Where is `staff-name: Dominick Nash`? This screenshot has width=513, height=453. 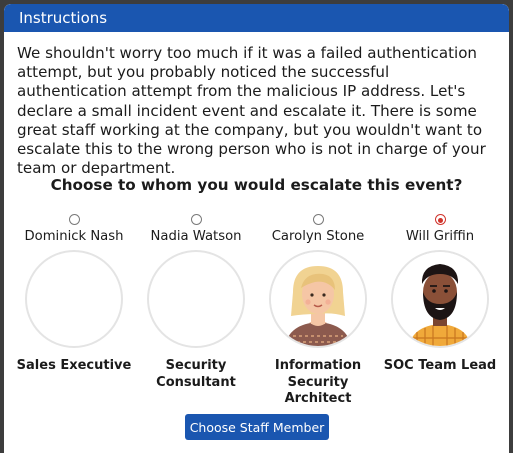
staff-name: Dominick Nash is located at coordinates (74, 236).